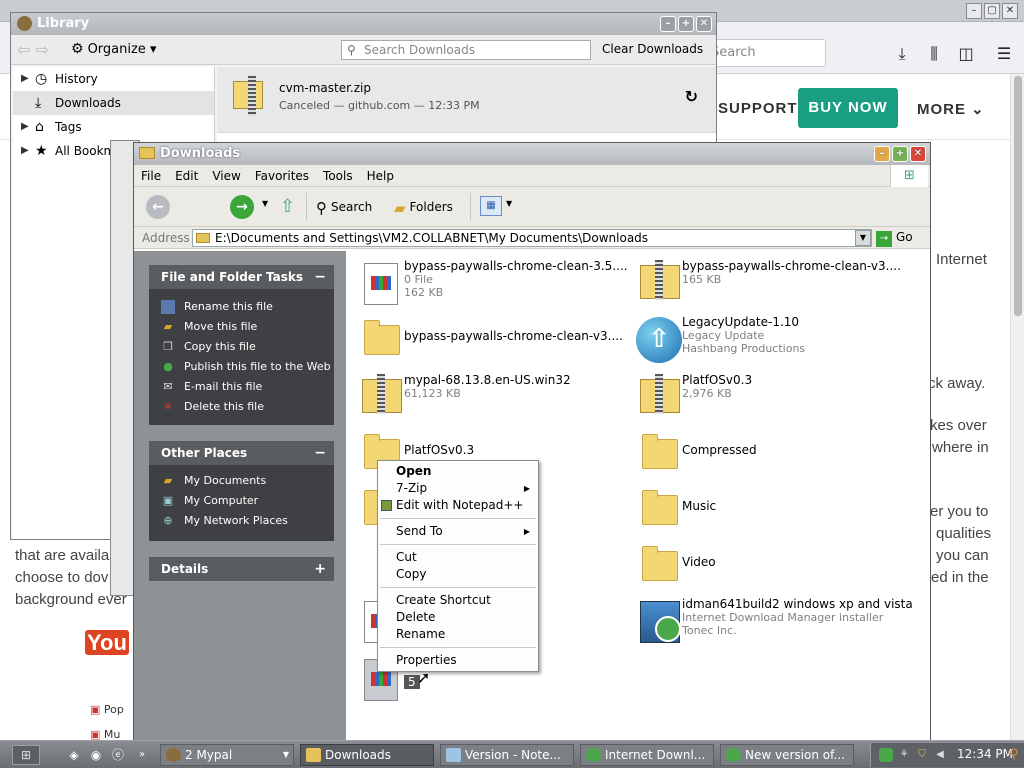 The width and height of the screenshot is (1024, 768). What do you see at coordinates (344, 208) in the screenshot?
I see `search-button: ⚲ Search` at bounding box center [344, 208].